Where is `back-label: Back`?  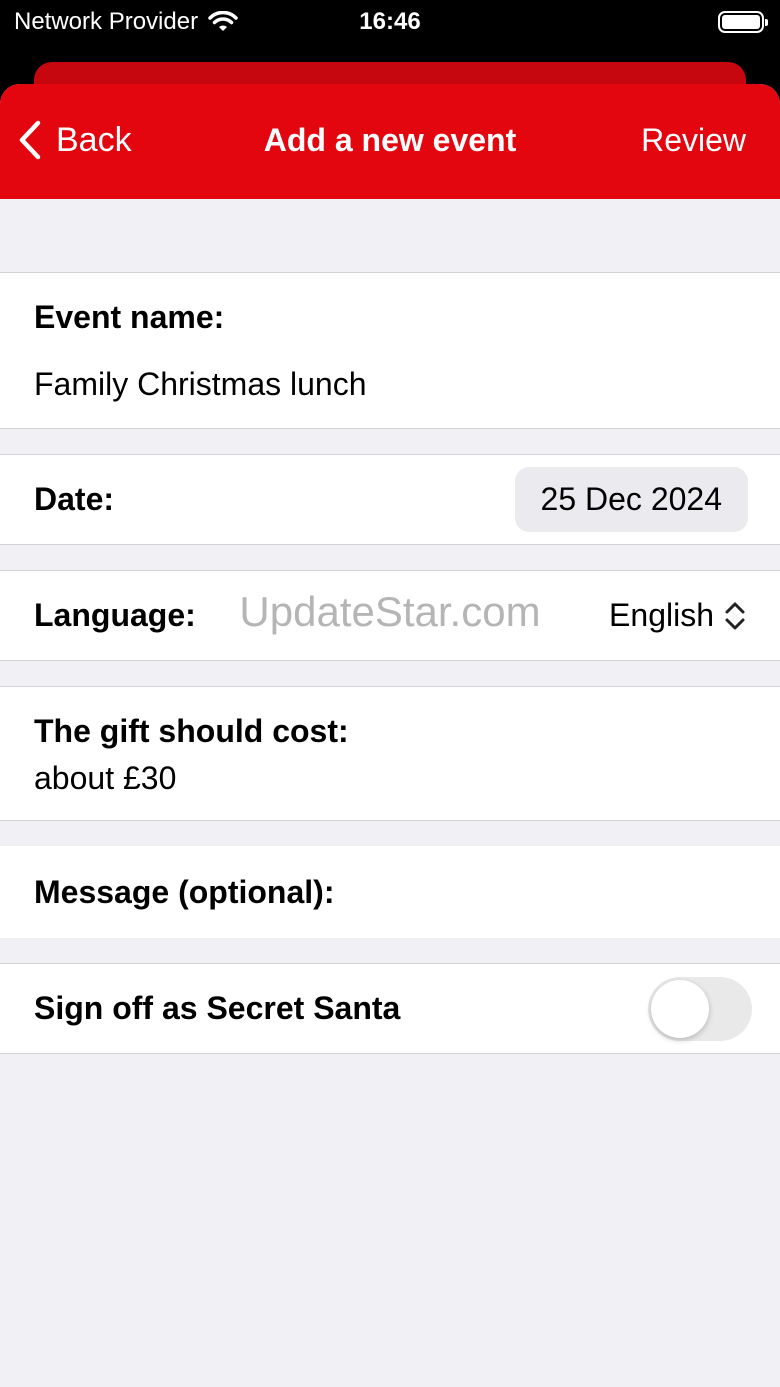
back-label: Back is located at coordinates (94, 139).